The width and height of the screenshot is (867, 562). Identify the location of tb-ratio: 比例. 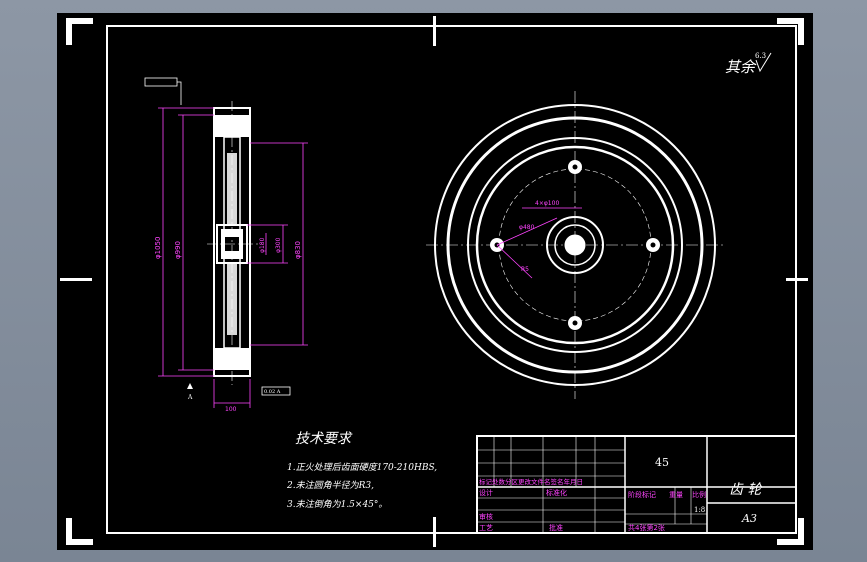
(699, 494).